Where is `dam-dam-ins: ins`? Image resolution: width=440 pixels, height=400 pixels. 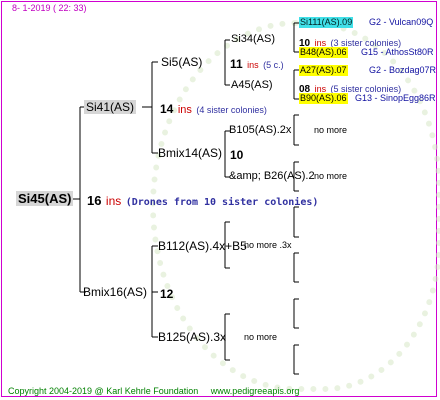
dam-dam-ins: ins is located at coordinates (253, 65).